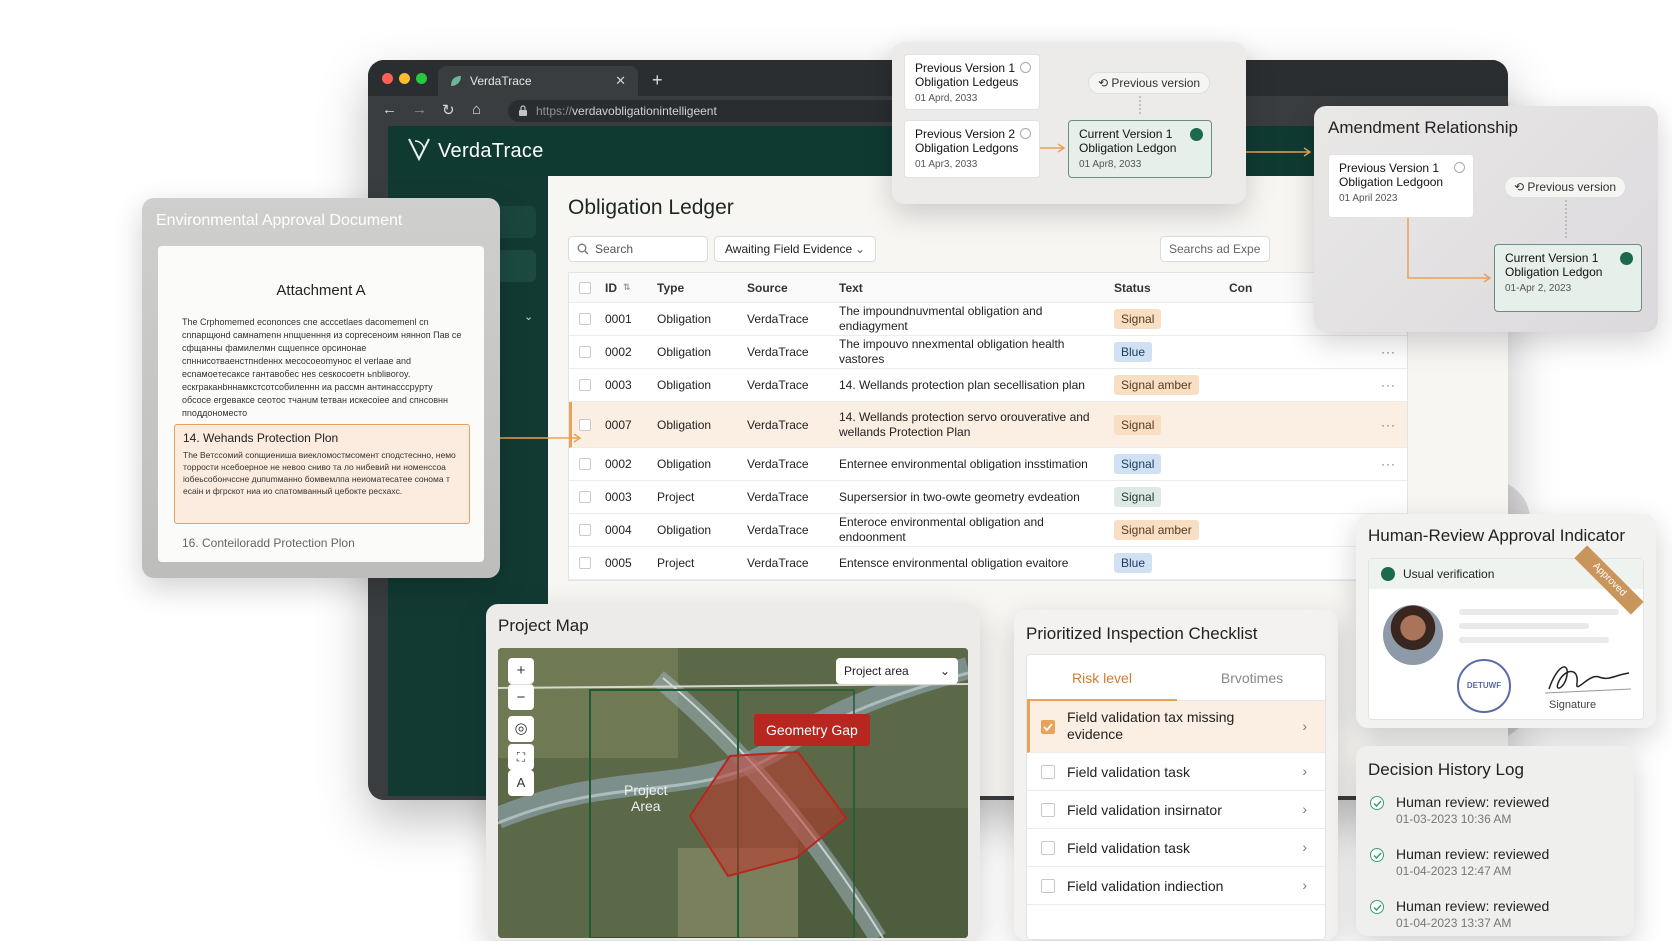  I want to click on project-area-label: Project Area, so click(646, 798).